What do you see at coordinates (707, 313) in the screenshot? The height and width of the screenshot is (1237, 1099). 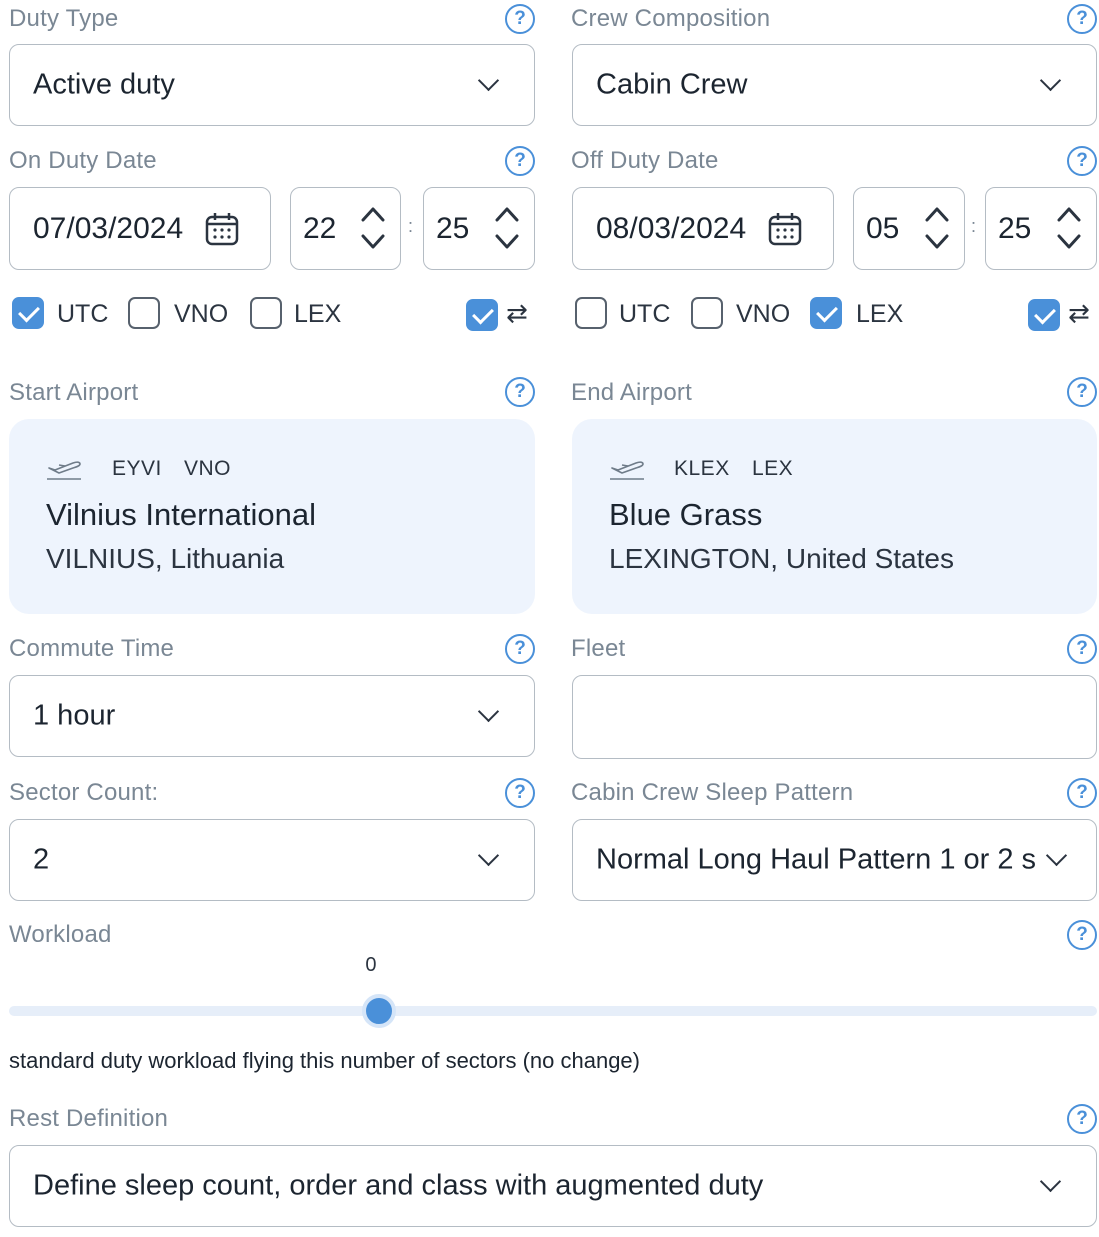 I see `off-duty-vno-checkbox` at bounding box center [707, 313].